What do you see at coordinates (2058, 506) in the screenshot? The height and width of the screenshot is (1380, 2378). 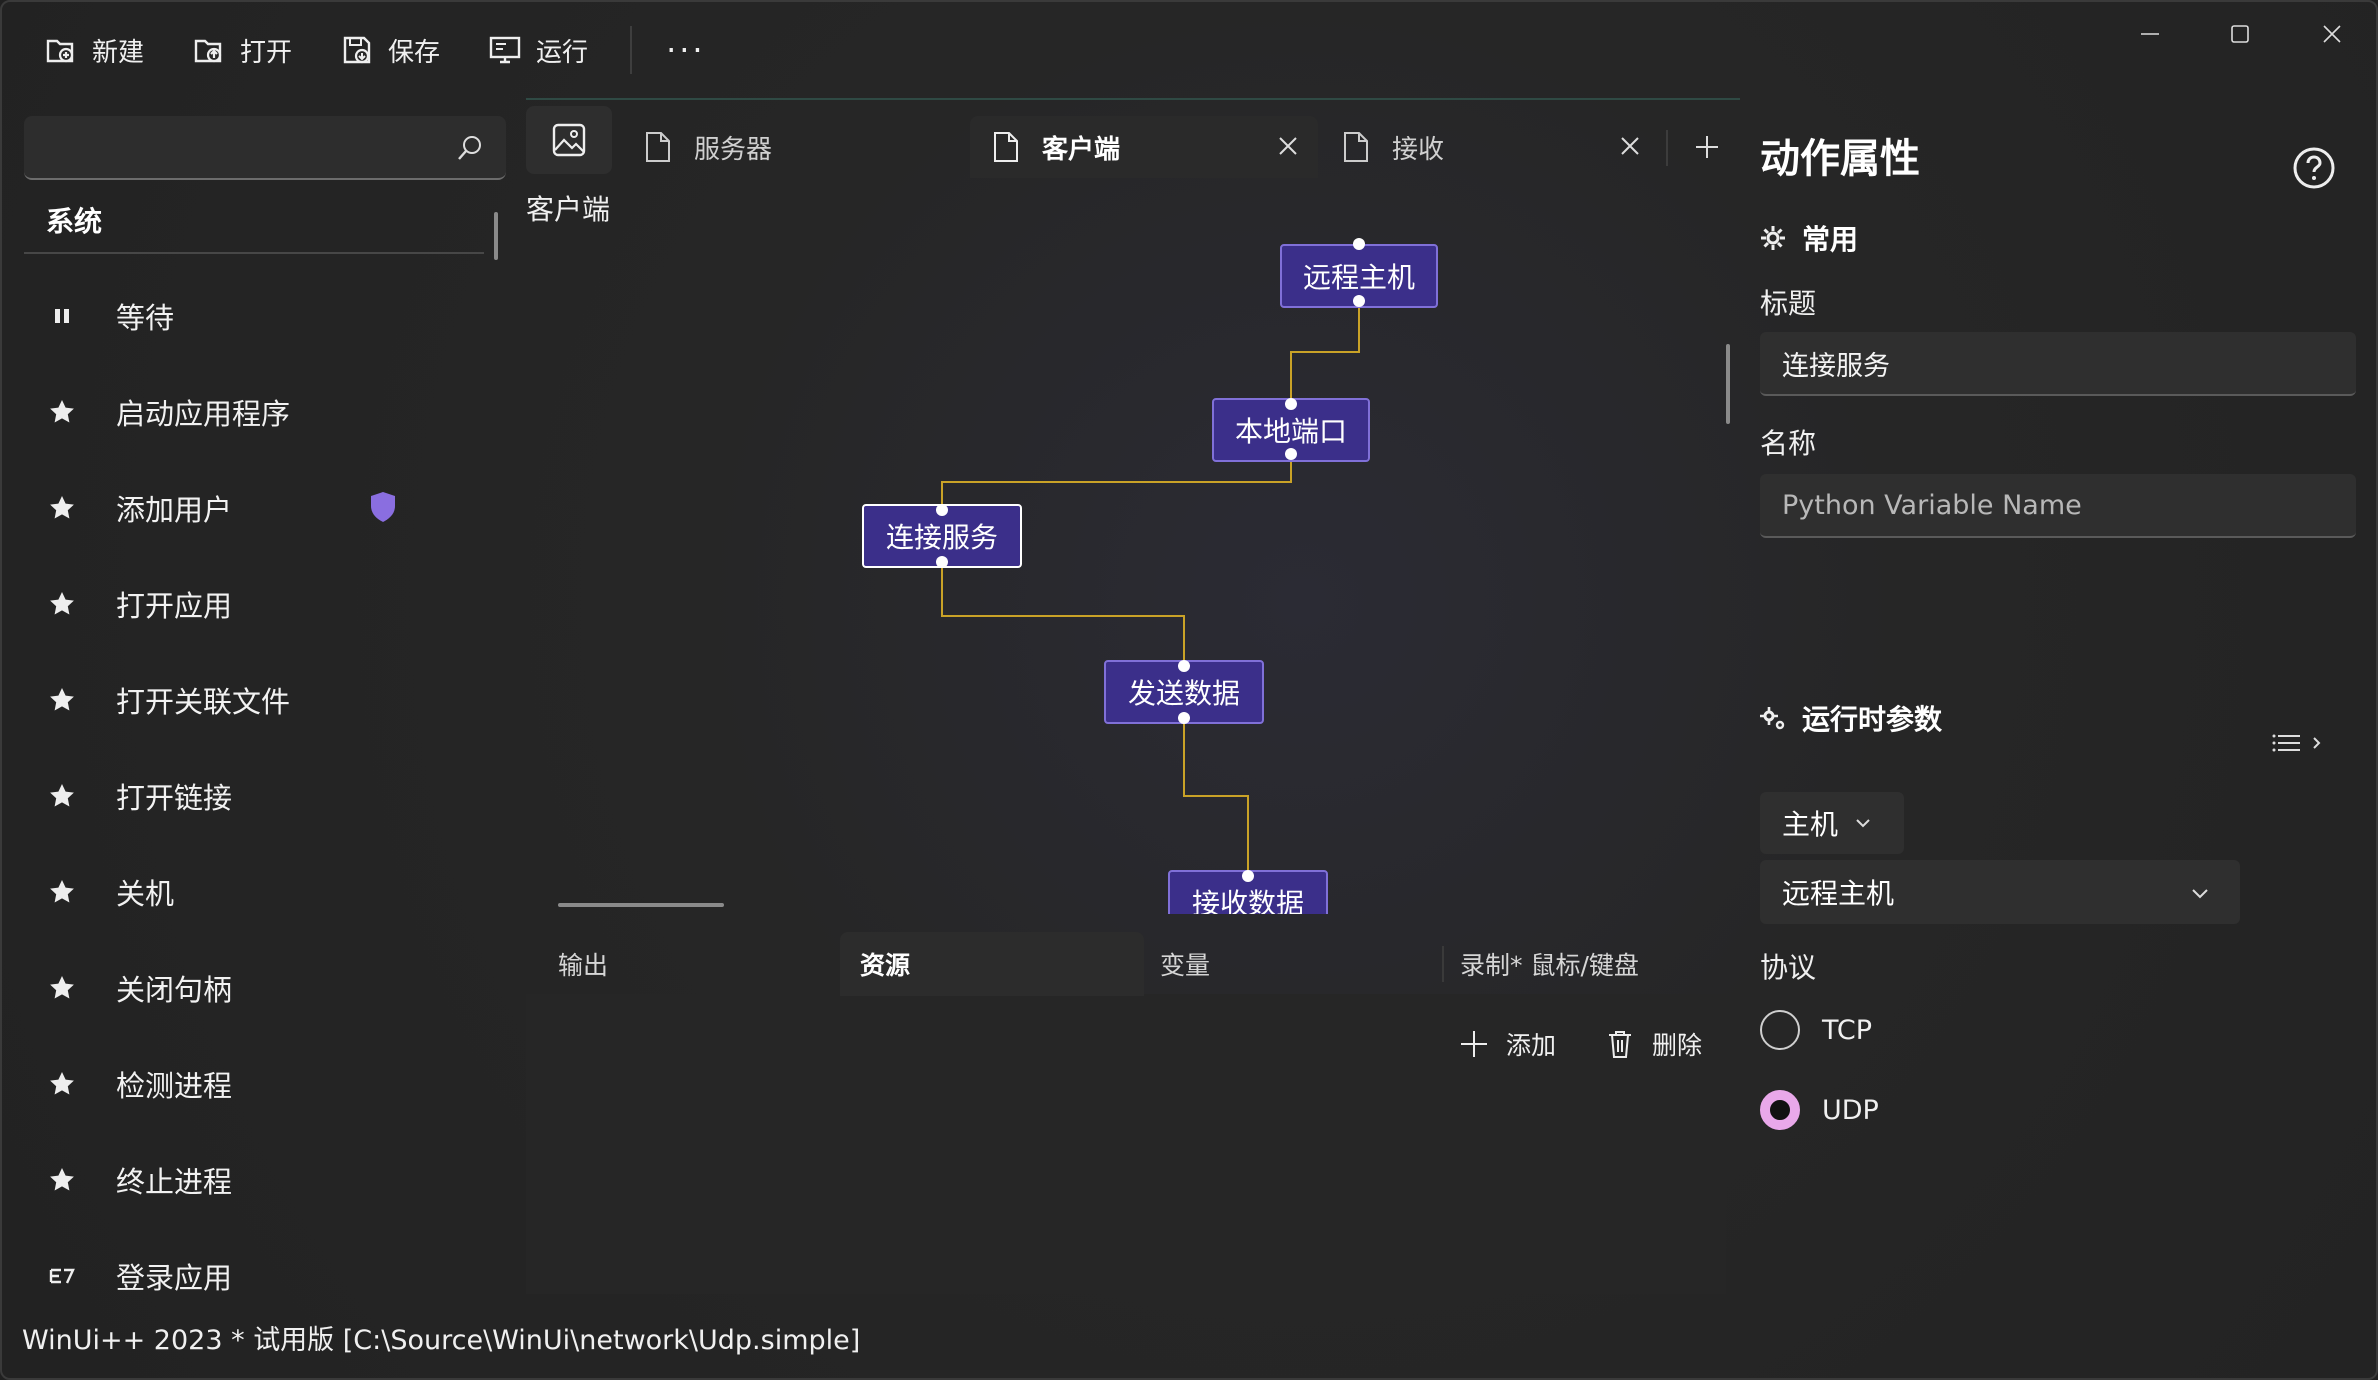 I see `name-field: Python Variable Name` at bounding box center [2058, 506].